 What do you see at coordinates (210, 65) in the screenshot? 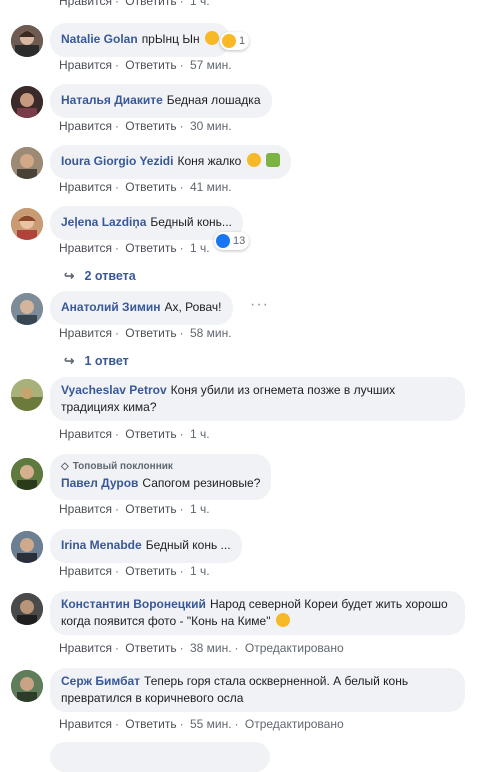
I see `comment-time: 57 мин.` at bounding box center [210, 65].